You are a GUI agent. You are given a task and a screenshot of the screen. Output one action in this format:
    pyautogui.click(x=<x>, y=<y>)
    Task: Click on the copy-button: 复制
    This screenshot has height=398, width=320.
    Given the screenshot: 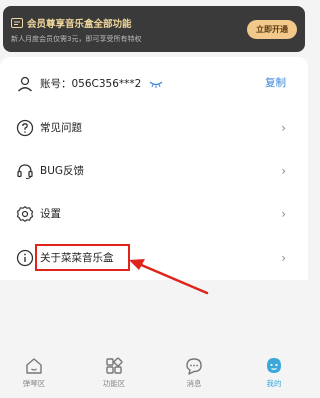 What is the action you would take?
    pyautogui.click(x=275, y=82)
    